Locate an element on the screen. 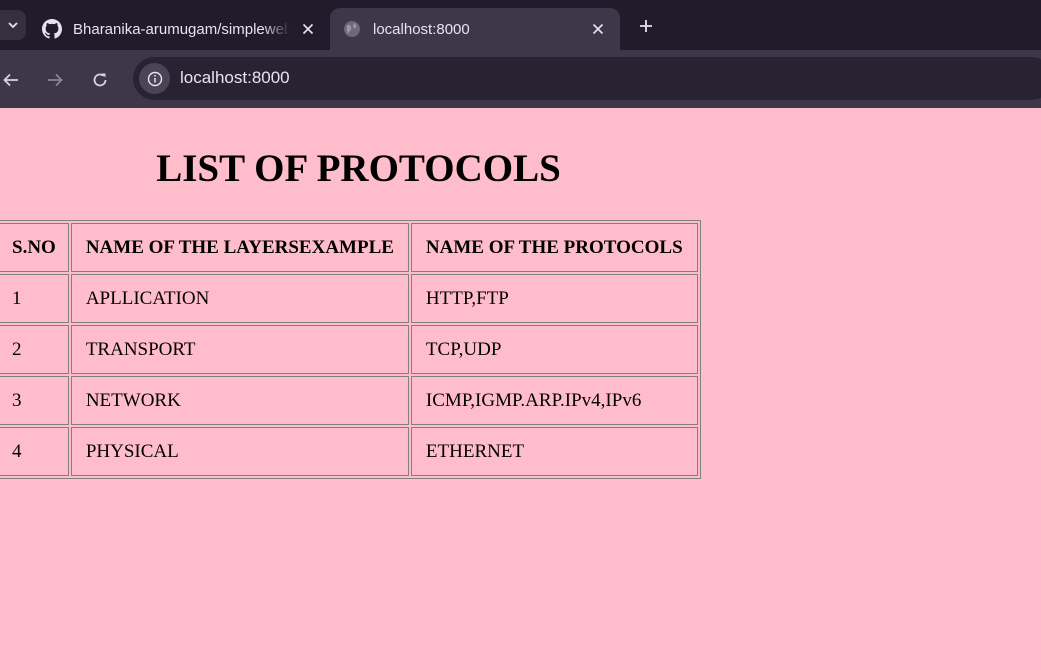  column-header-layer: NAME OF THE LAYERSEXAMPLE is located at coordinates (239, 247).